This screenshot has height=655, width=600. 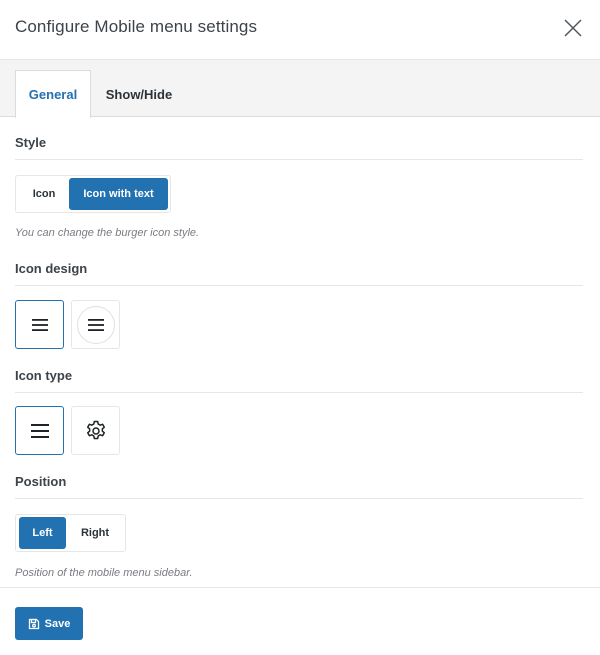 What do you see at coordinates (57, 623) in the screenshot?
I see `save-button-label: Save` at bounding box center [57, 623].